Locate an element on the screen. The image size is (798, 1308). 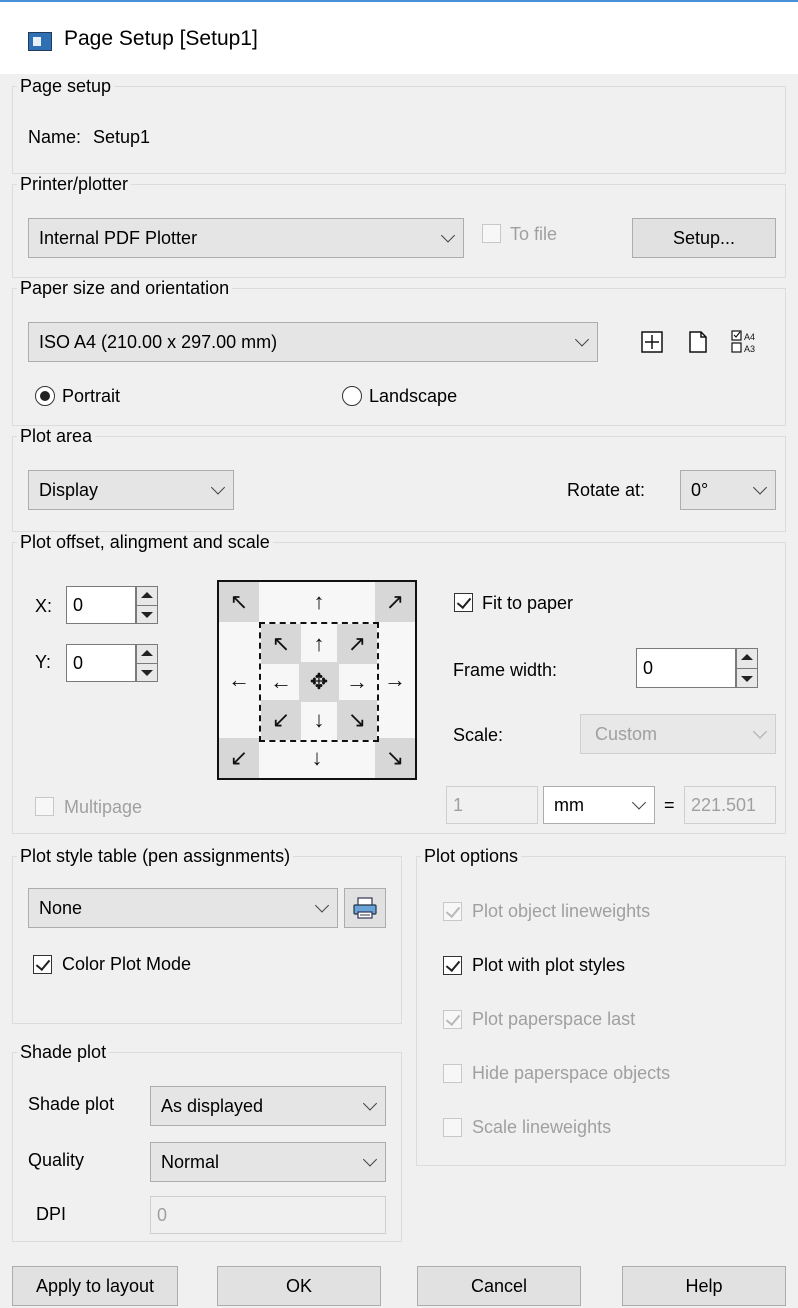
plot-area-legend: Plot area is located at coordinates (56, 436).